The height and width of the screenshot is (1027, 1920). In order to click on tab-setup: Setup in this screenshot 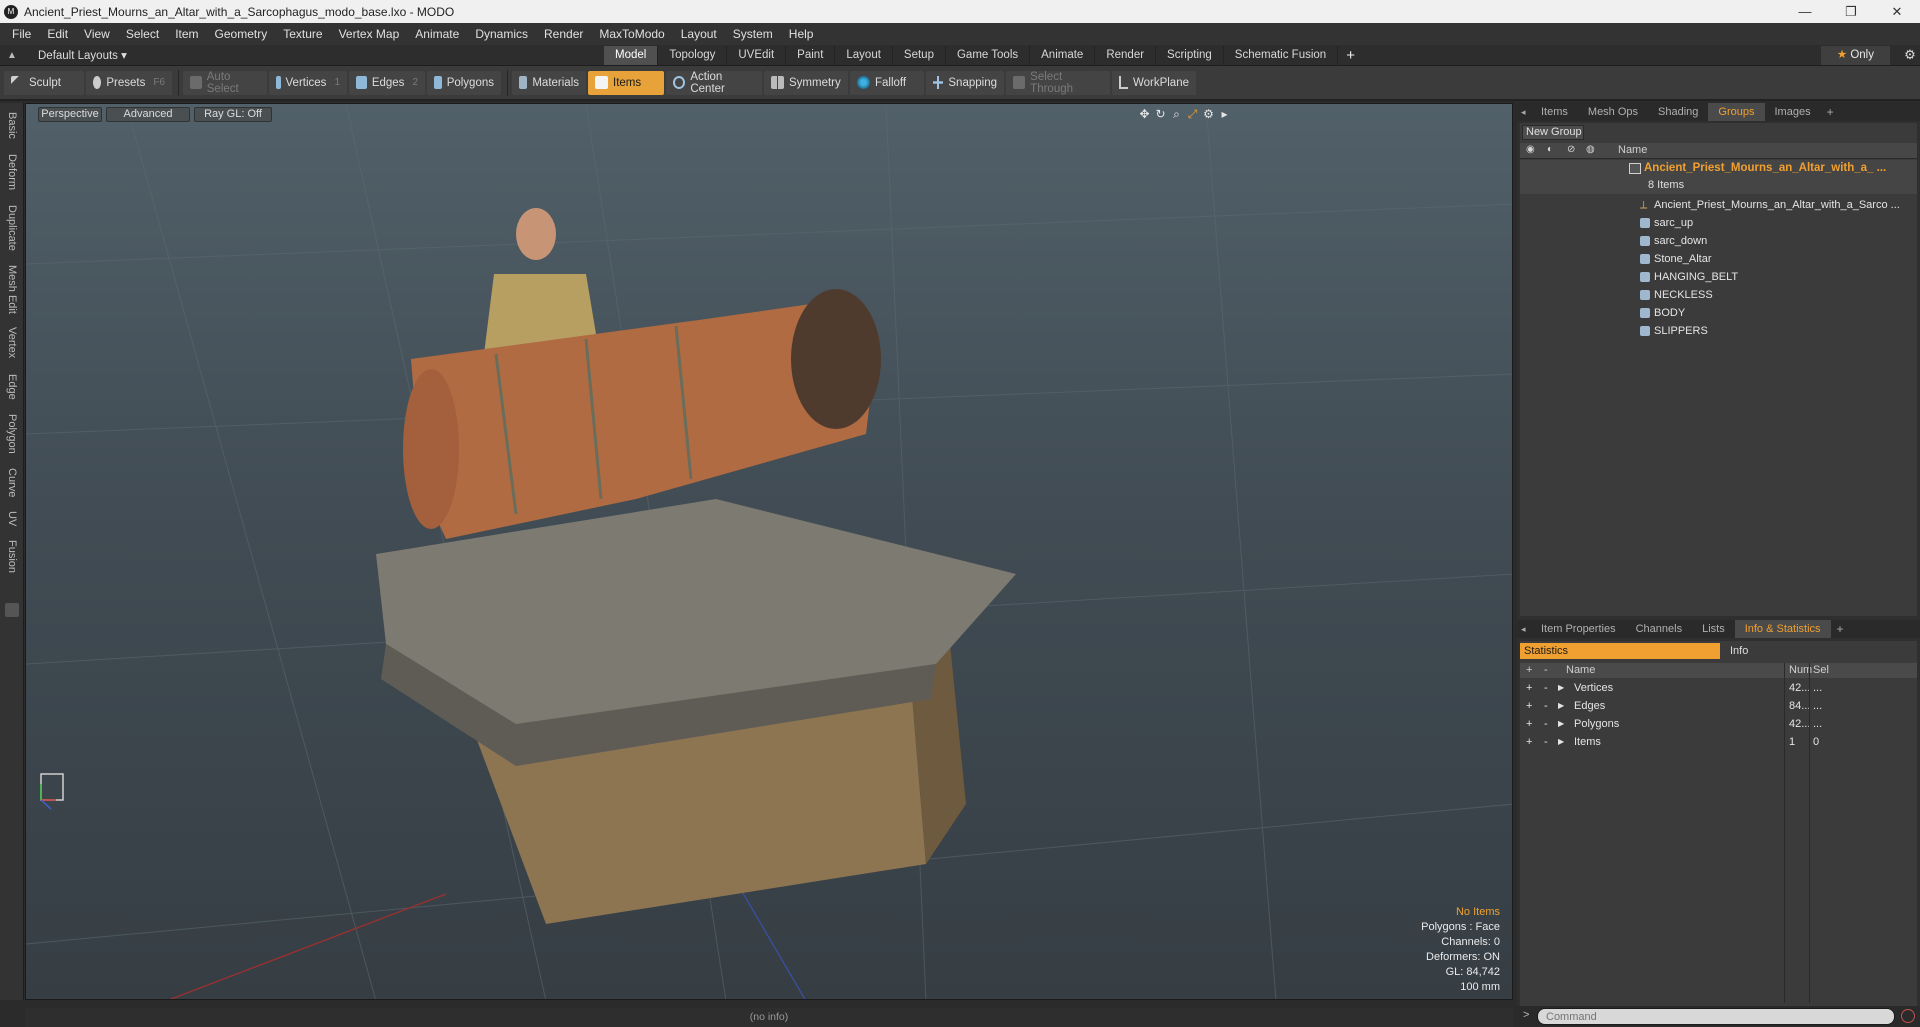, I will do `click(919, 55)`.